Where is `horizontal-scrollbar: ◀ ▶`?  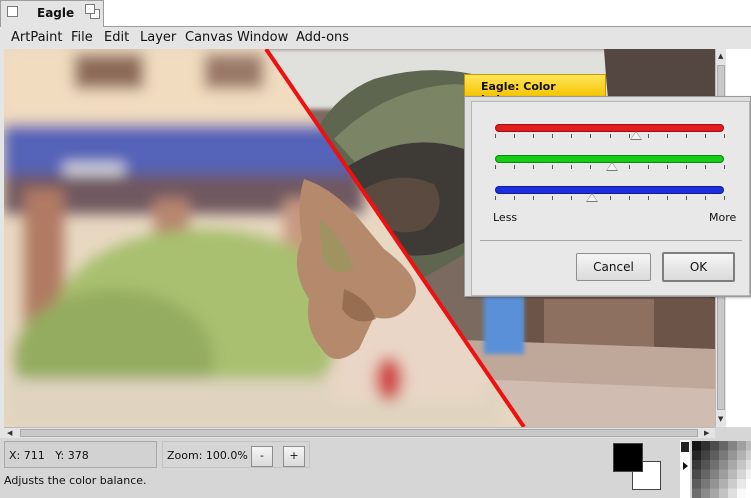 horizontal-scrollbar: ◀ ▶ is located at coordinates (359, 432).